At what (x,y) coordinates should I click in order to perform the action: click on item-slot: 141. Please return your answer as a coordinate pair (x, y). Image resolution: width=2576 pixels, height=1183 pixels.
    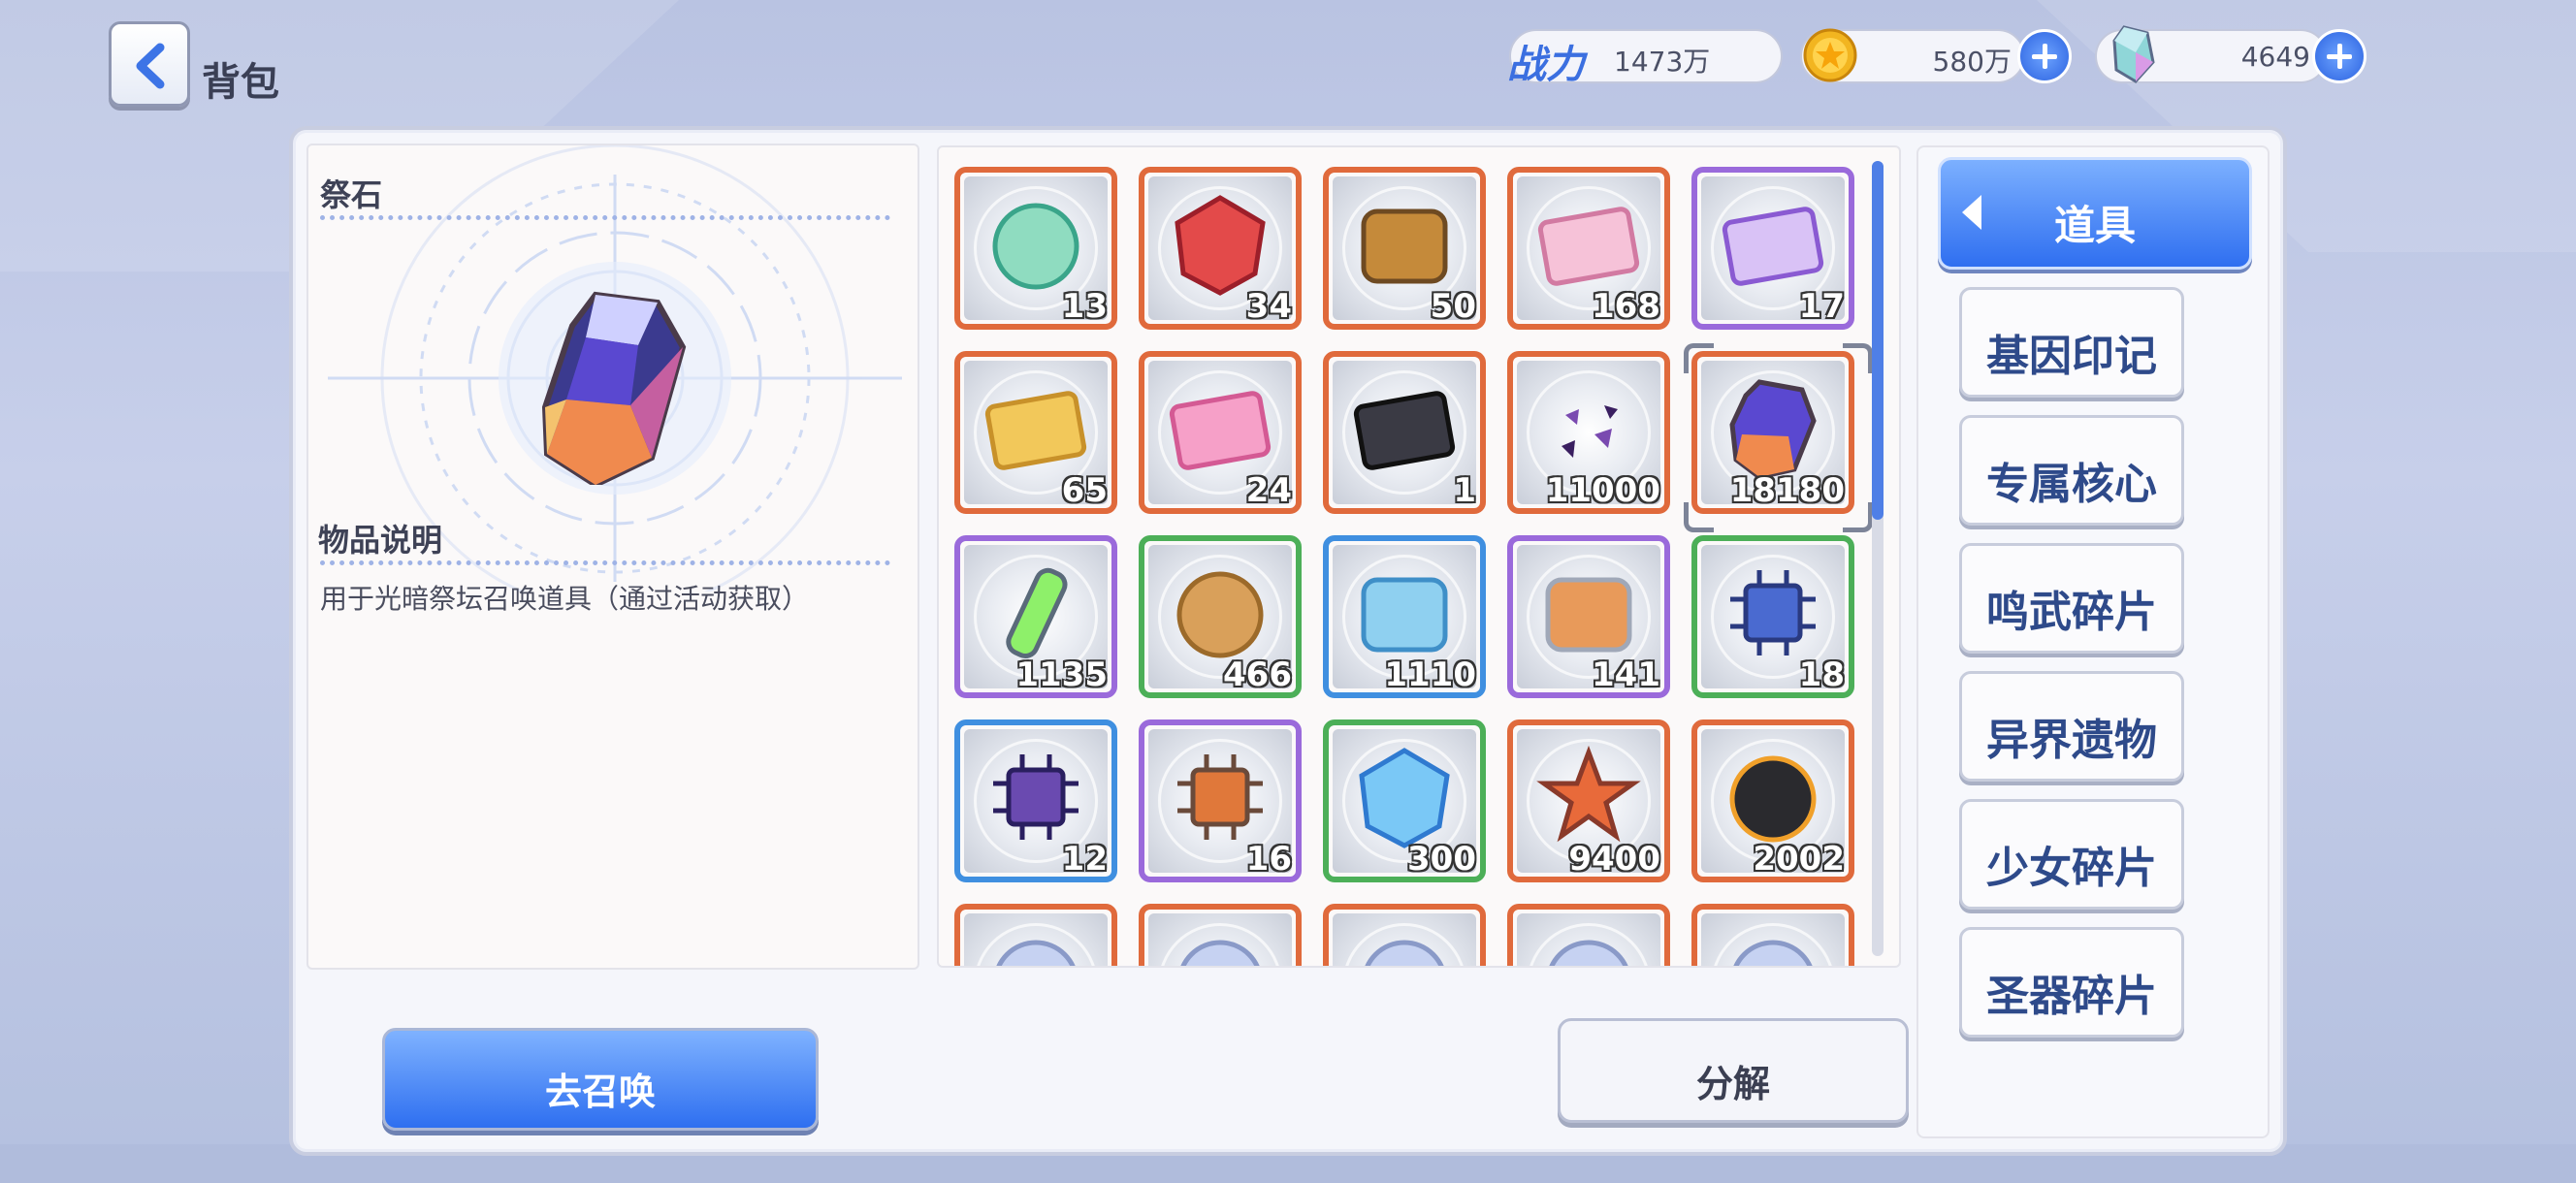
    Looking at the image, I should click on (1588, 616).